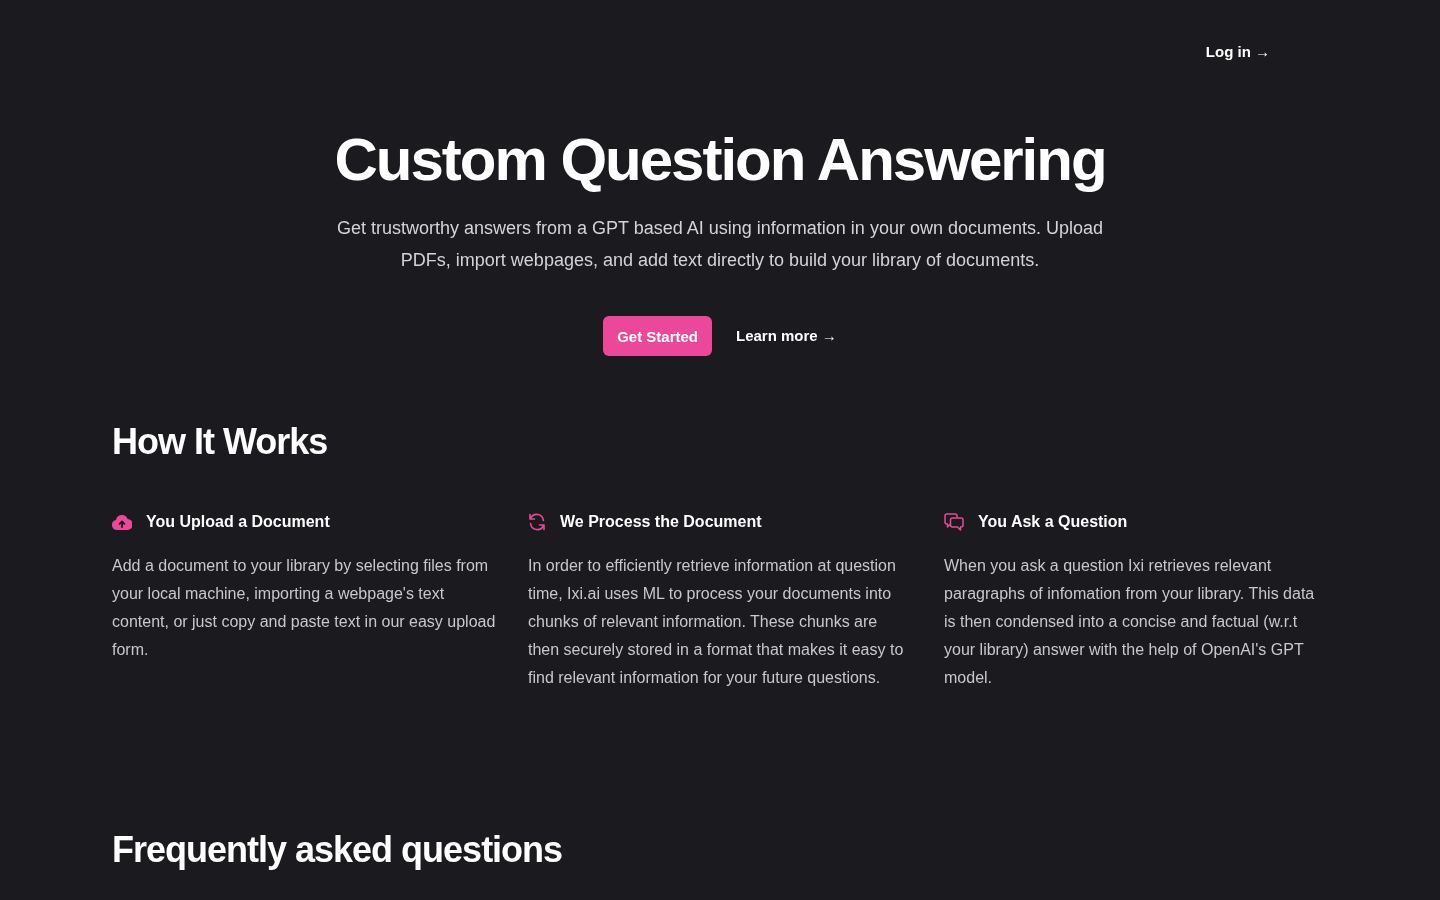 The image size is (1440, 900). What do you see at coordinates (1237, 52) in the screenshot?
I see `login-link: Log in →` at bounding box center [1237, 52].